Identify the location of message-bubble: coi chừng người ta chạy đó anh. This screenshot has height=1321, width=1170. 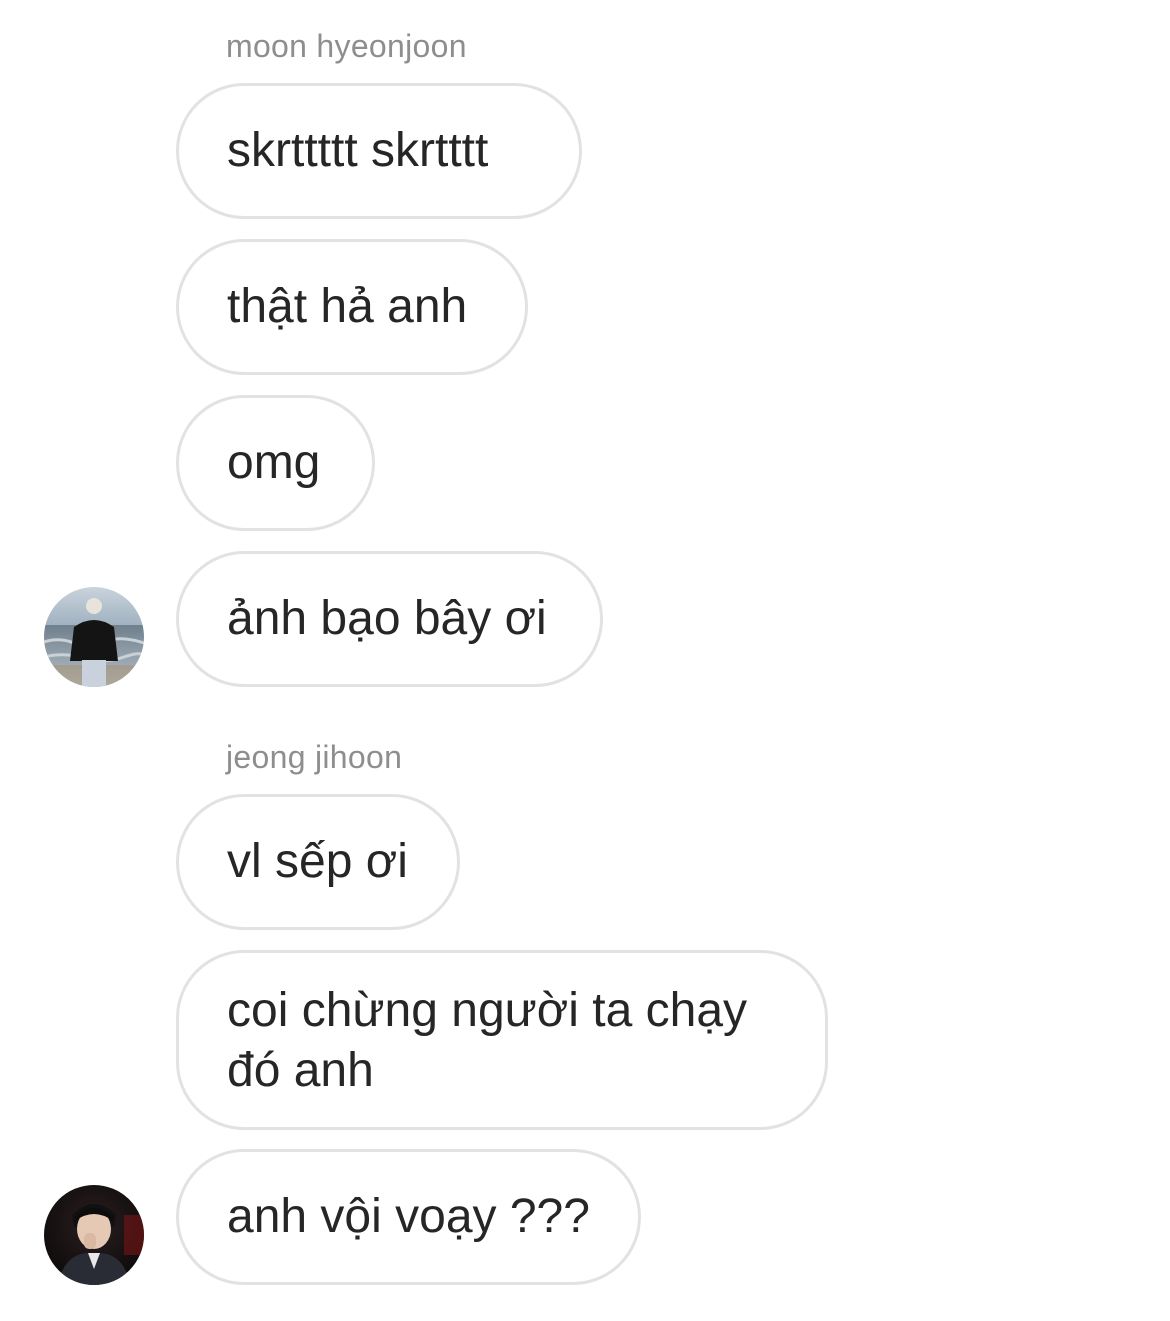
(502, 1040).